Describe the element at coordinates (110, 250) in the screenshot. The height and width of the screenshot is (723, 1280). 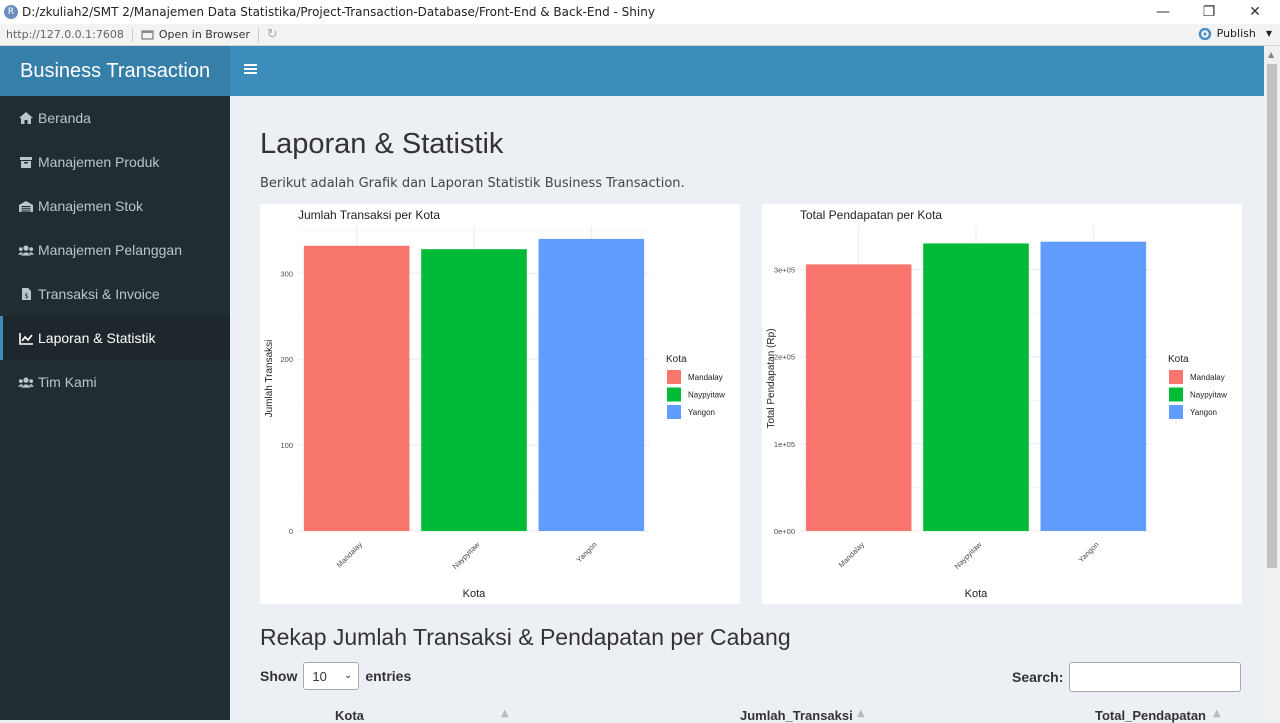
I see `sidebar-item-label: Manajemen Pelanggan` at that location.